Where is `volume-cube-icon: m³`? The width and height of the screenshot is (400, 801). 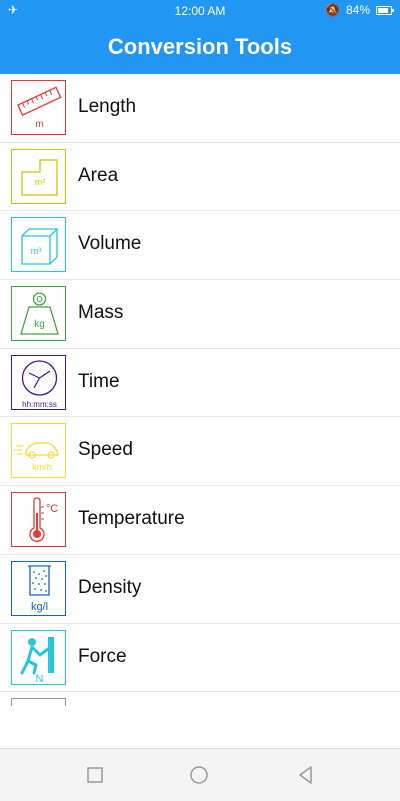 volume-cube-icon: m³ is located at coordinates (38, 245).